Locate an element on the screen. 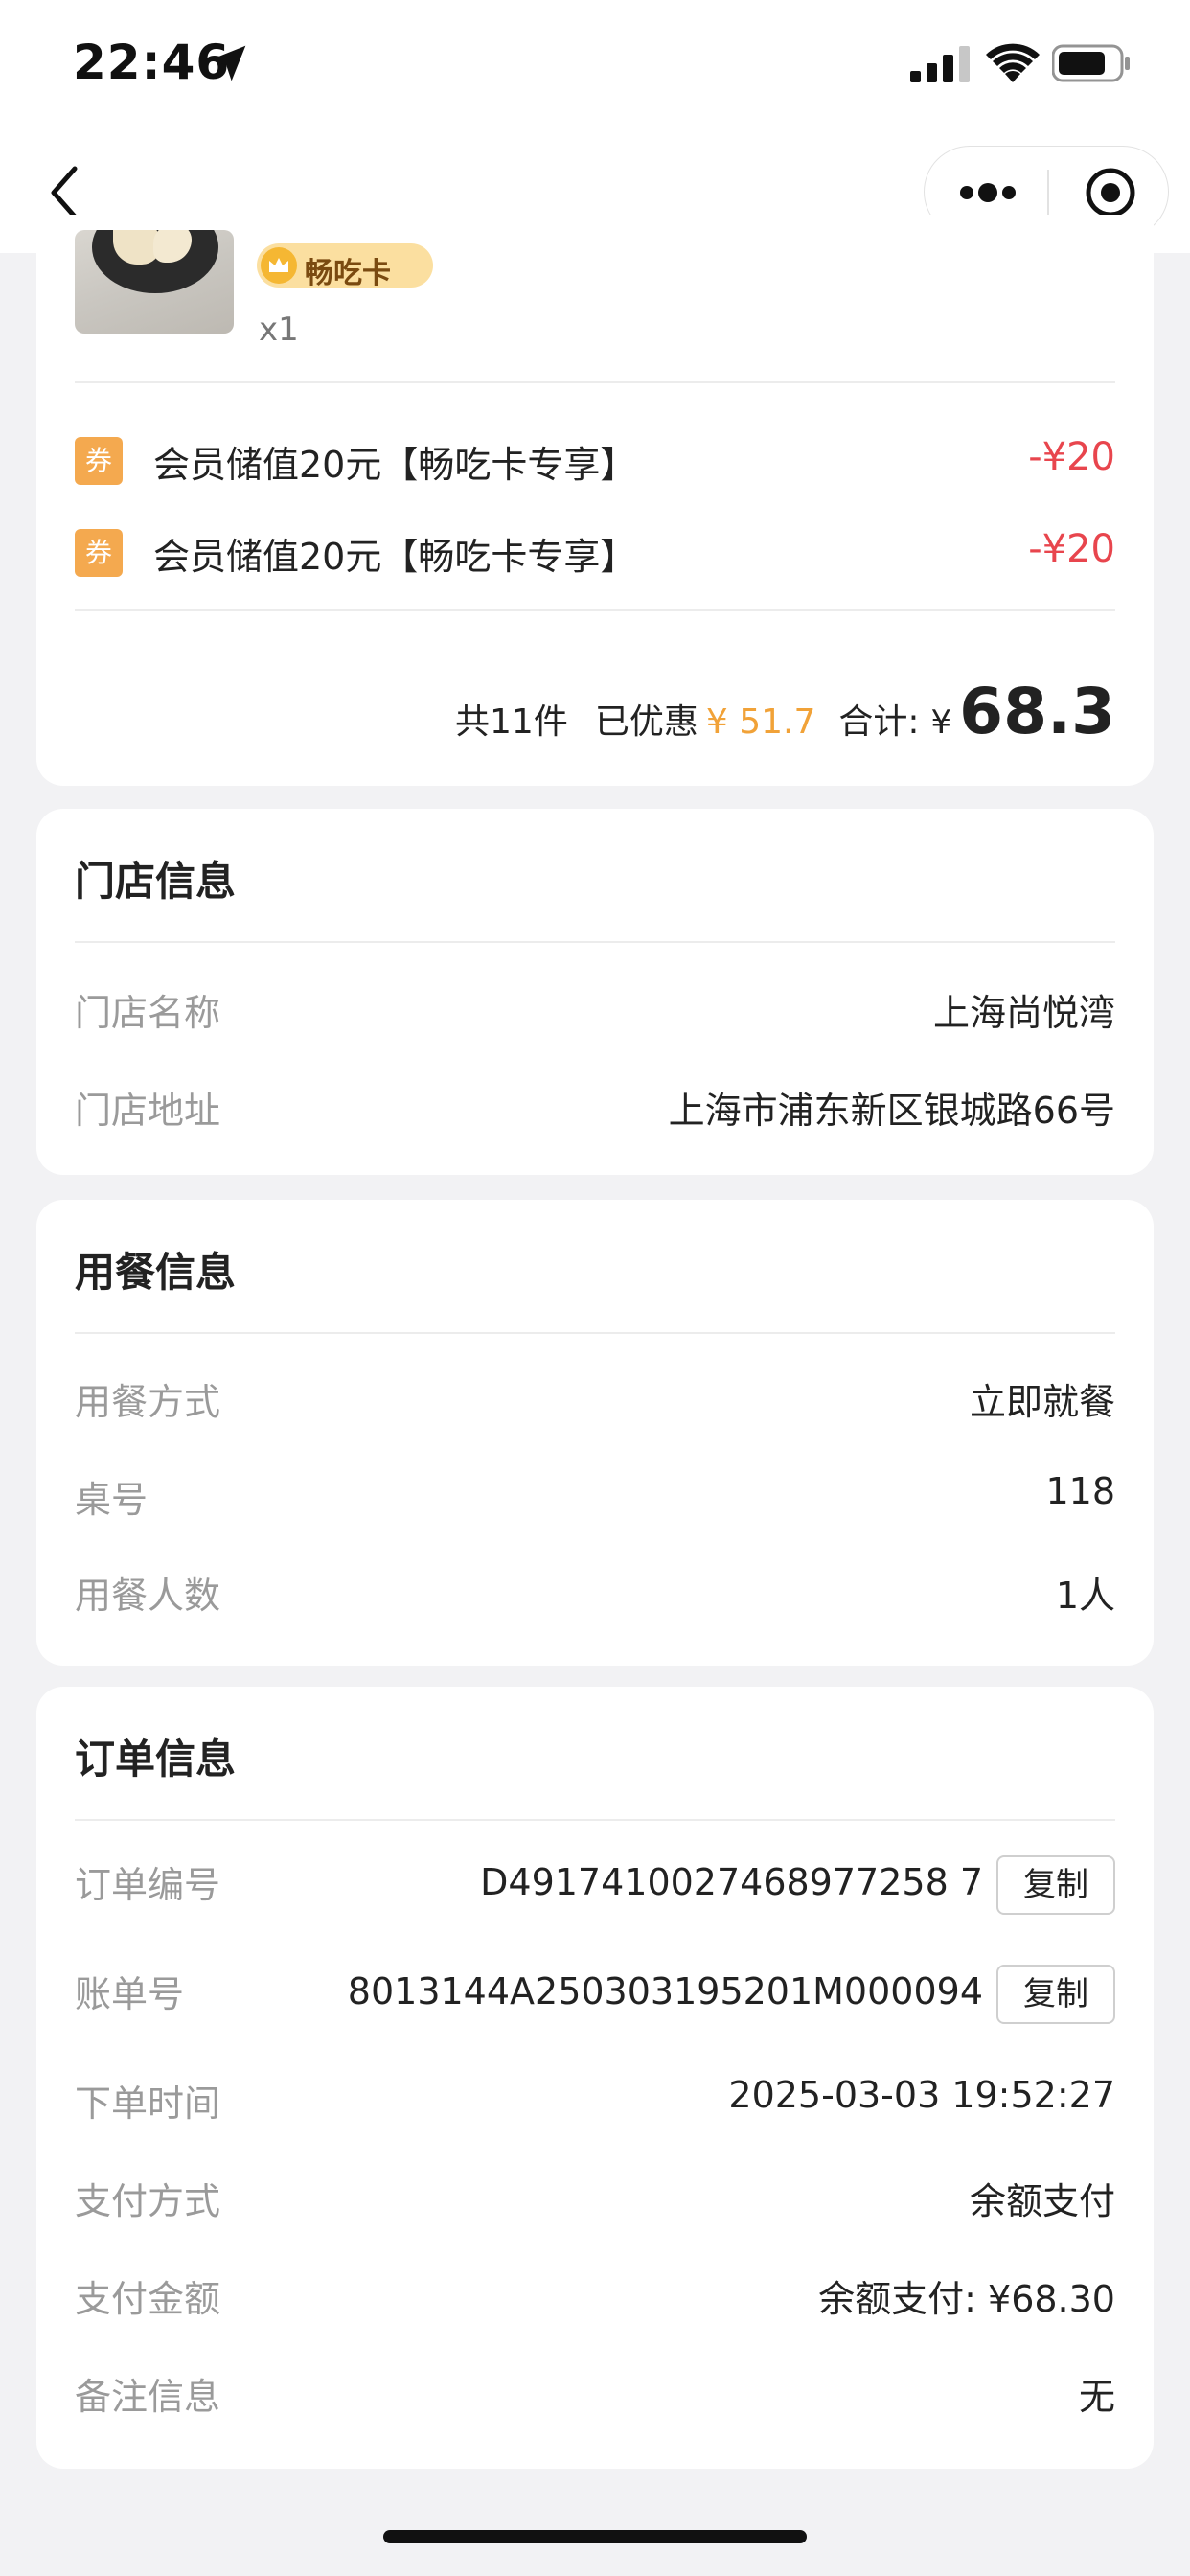 This screenshot has height=2576, width=1190. copy-bill-number-button: 复制 is located at coordinates (1056, 1995).